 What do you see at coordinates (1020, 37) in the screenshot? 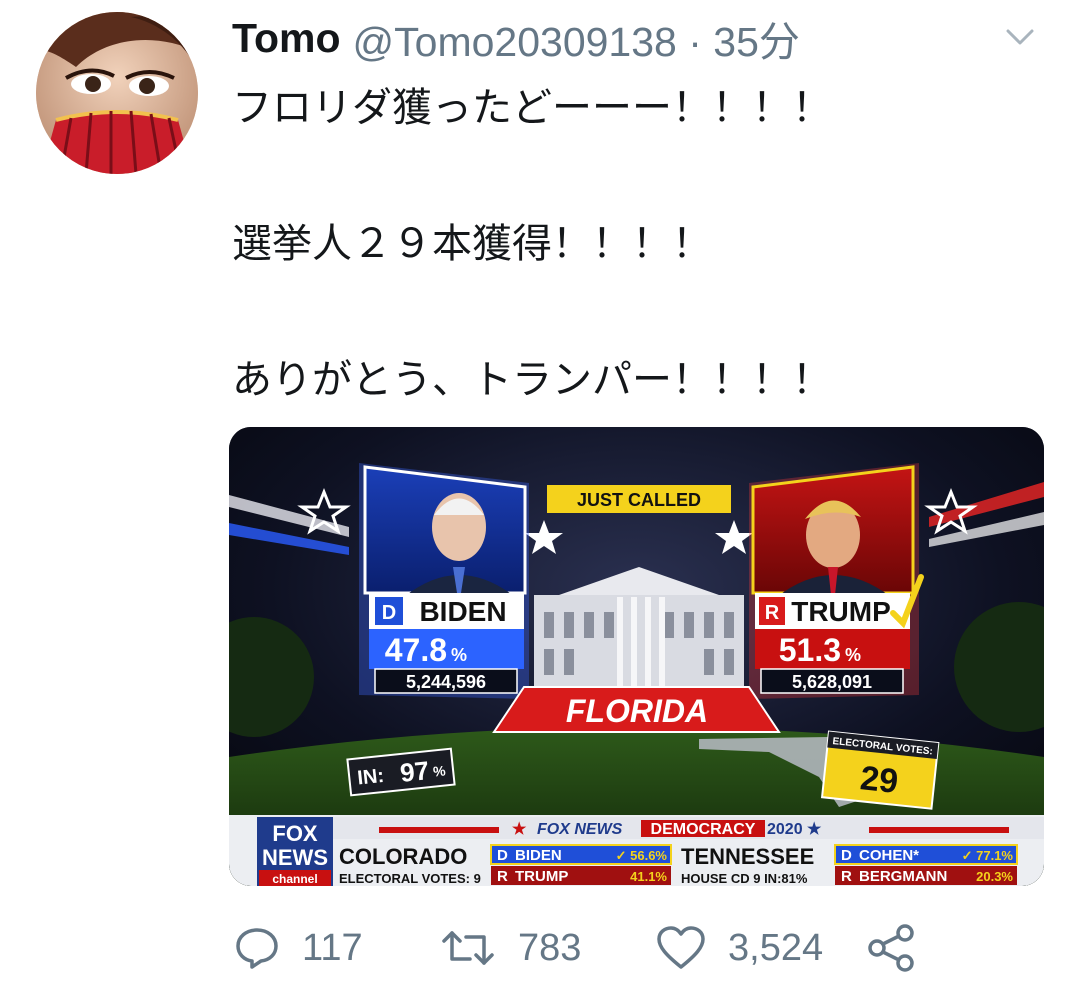
I see `chevron-down-icon` at bounding box center [1020, 37].